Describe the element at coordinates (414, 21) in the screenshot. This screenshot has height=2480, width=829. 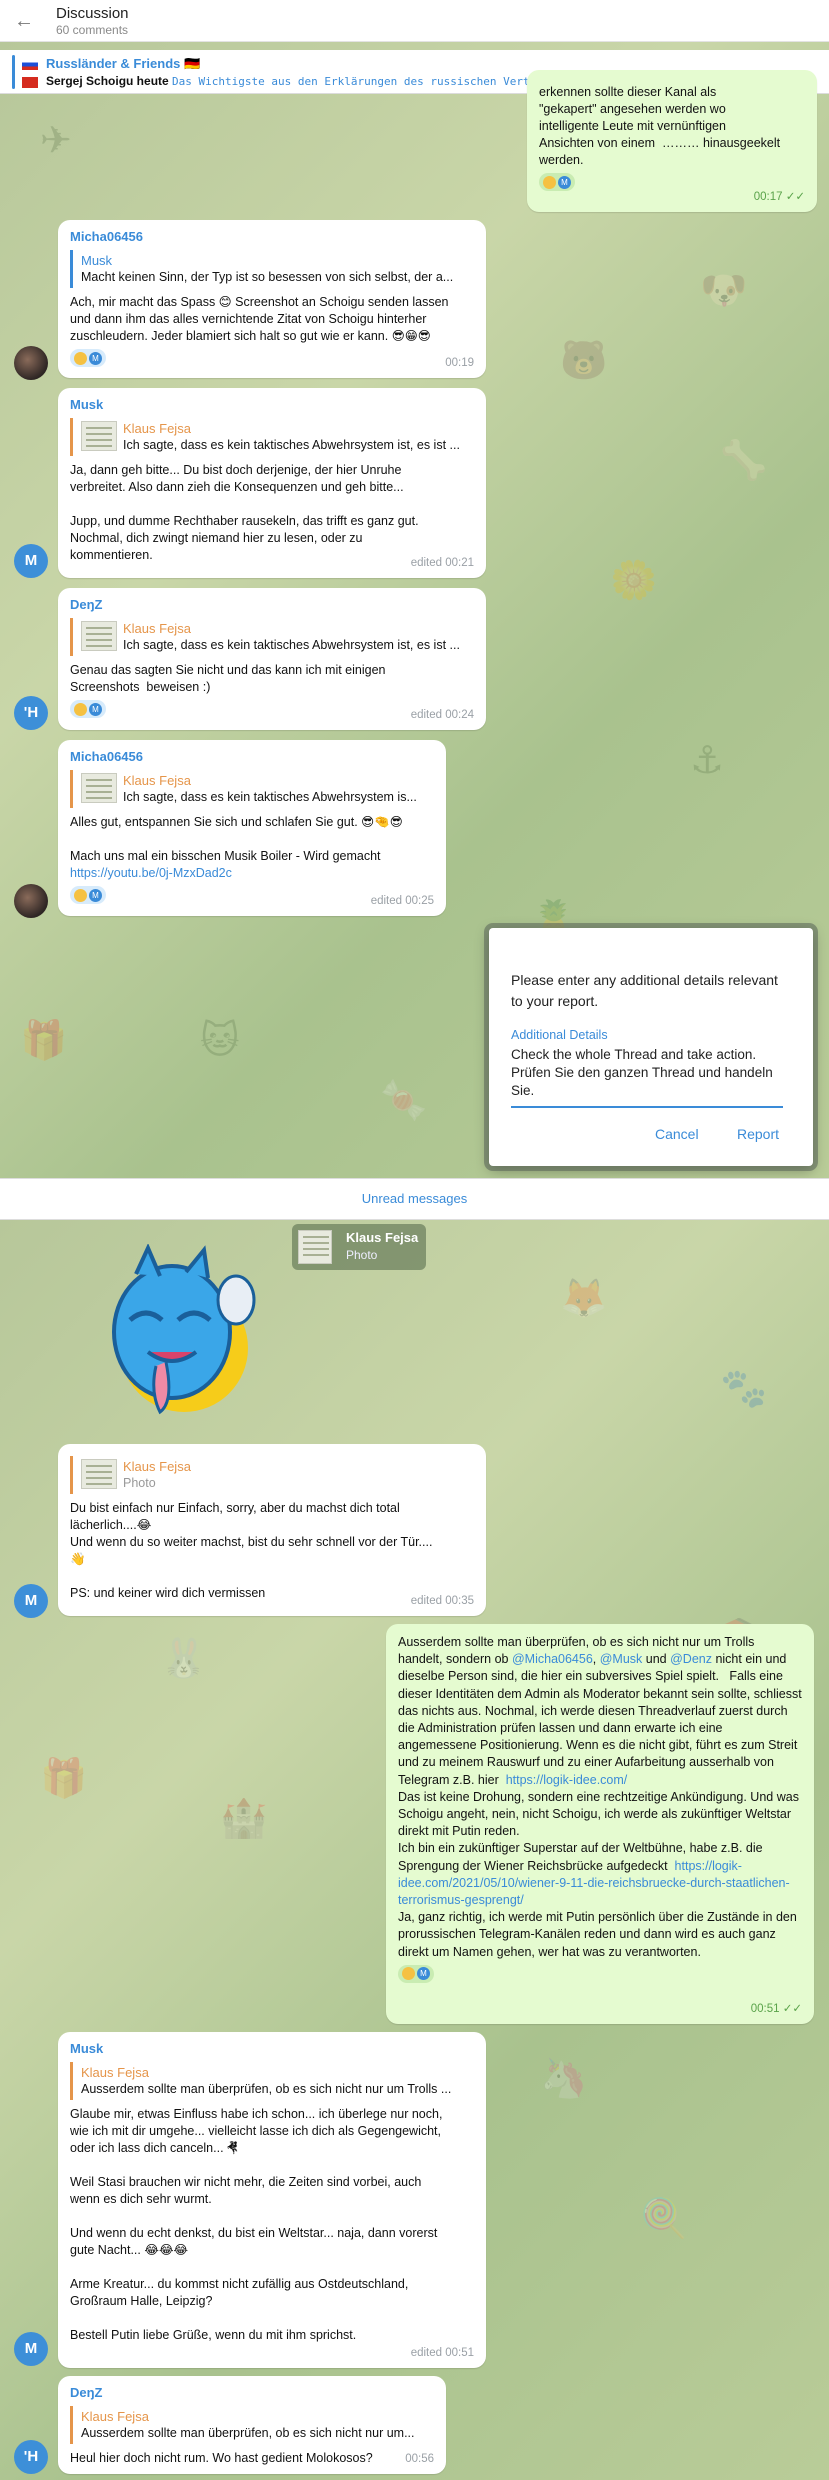
I see `top-bar: ← Discussion 60 comments` at that location.